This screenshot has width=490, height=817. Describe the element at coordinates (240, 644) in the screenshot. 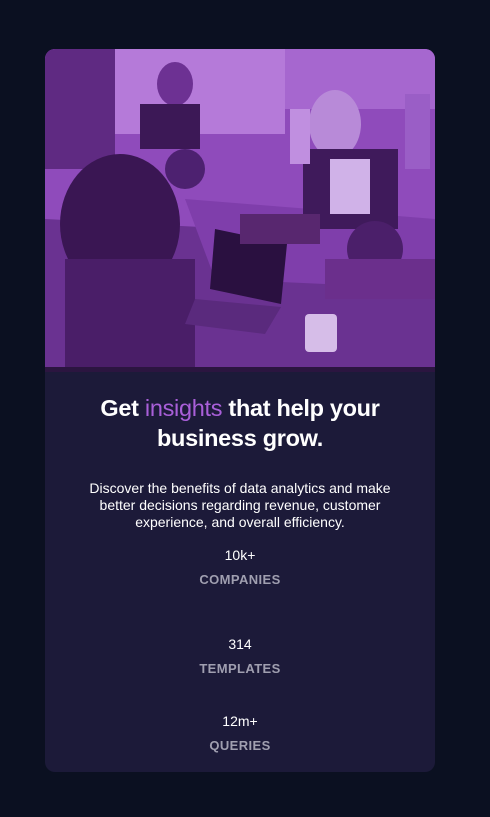

I see `stat-value: 314` at that location.